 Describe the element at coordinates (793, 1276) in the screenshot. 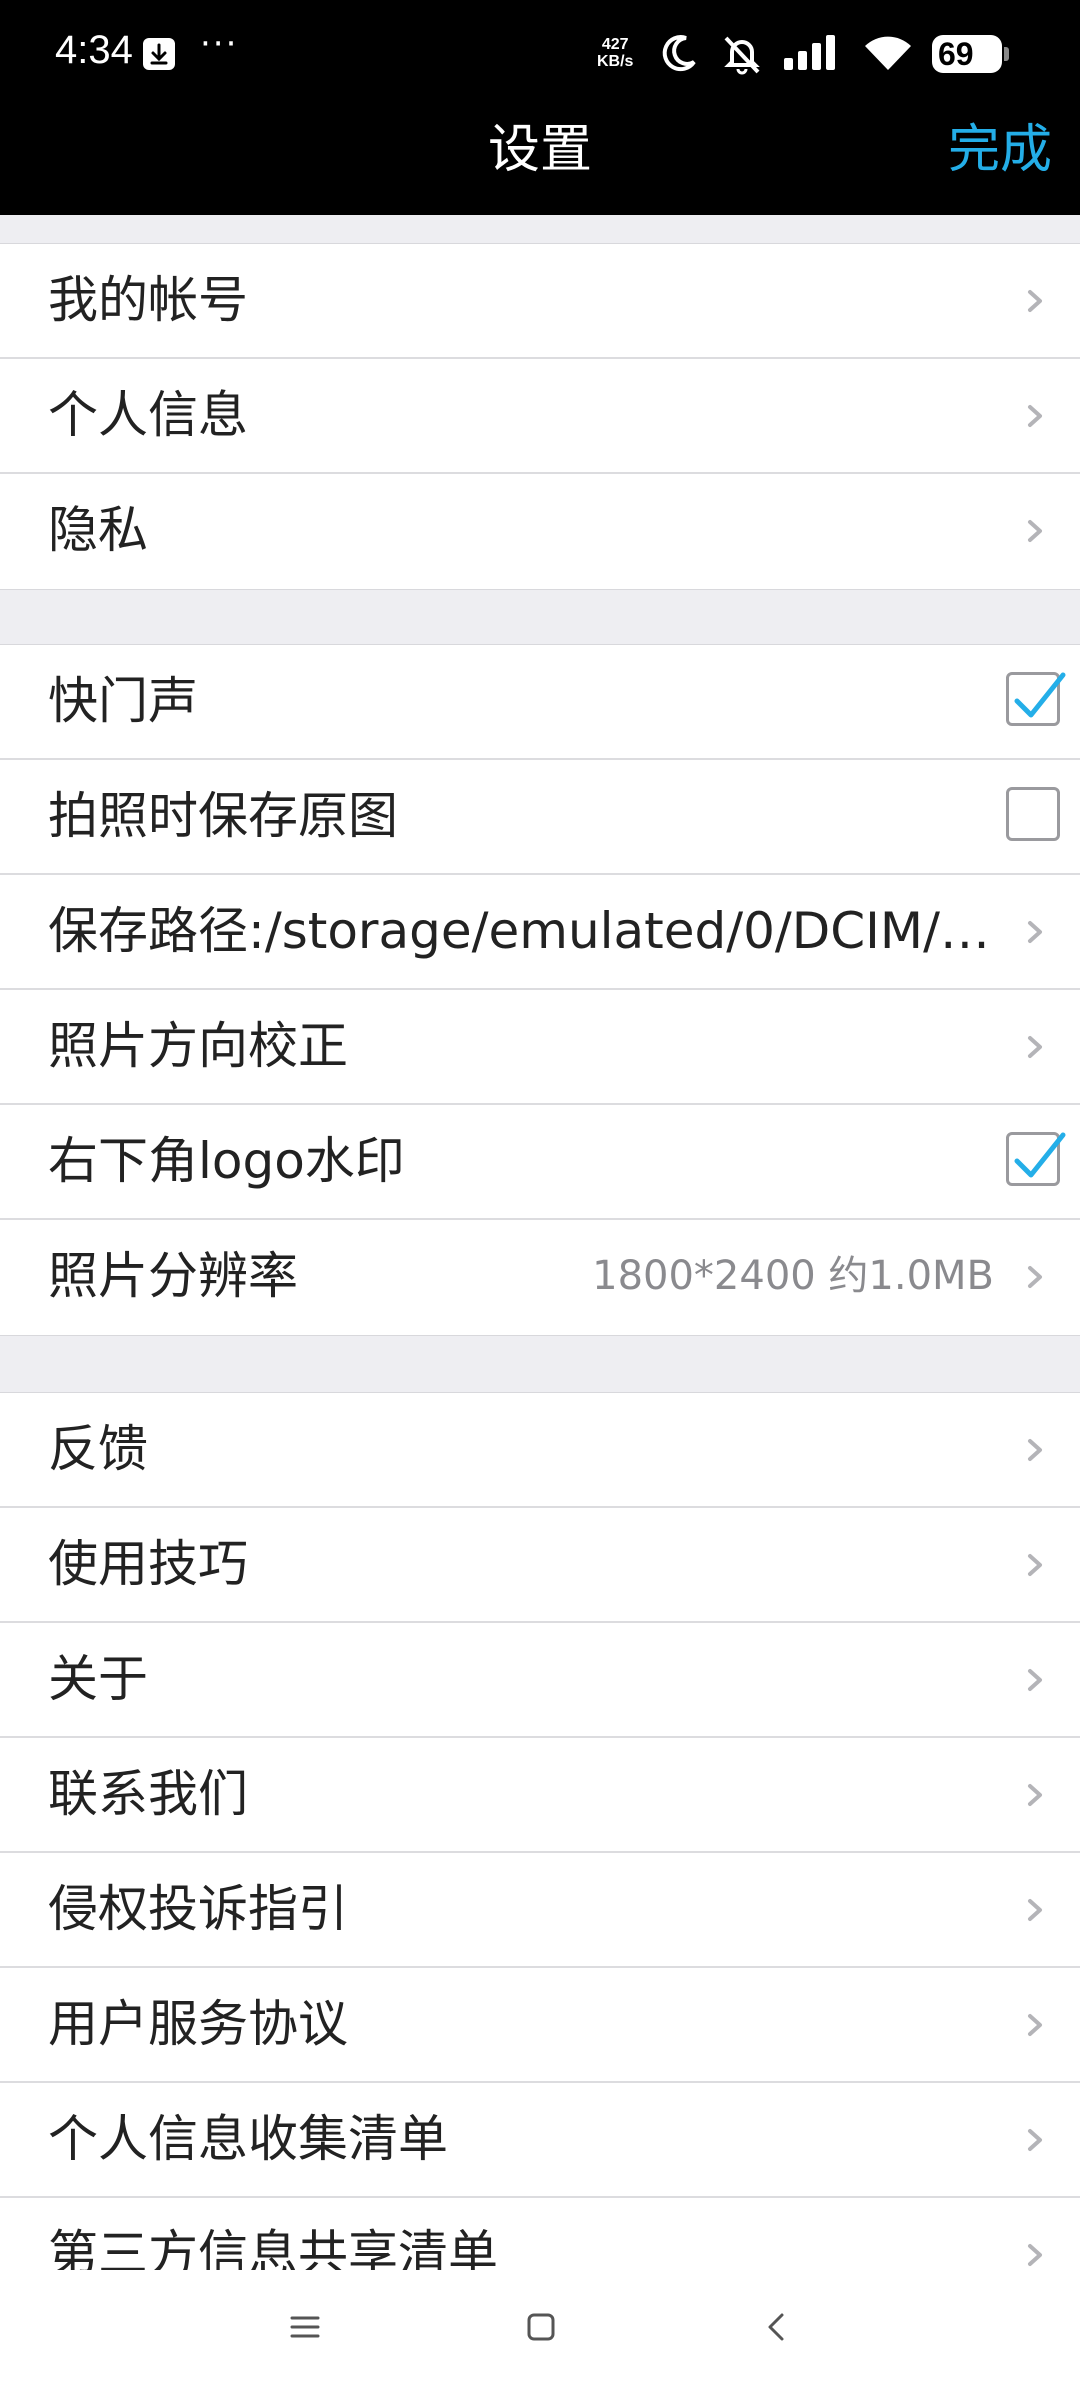

I see `photo-resolution-value: 1800*2400 约1.0MB` at that location.